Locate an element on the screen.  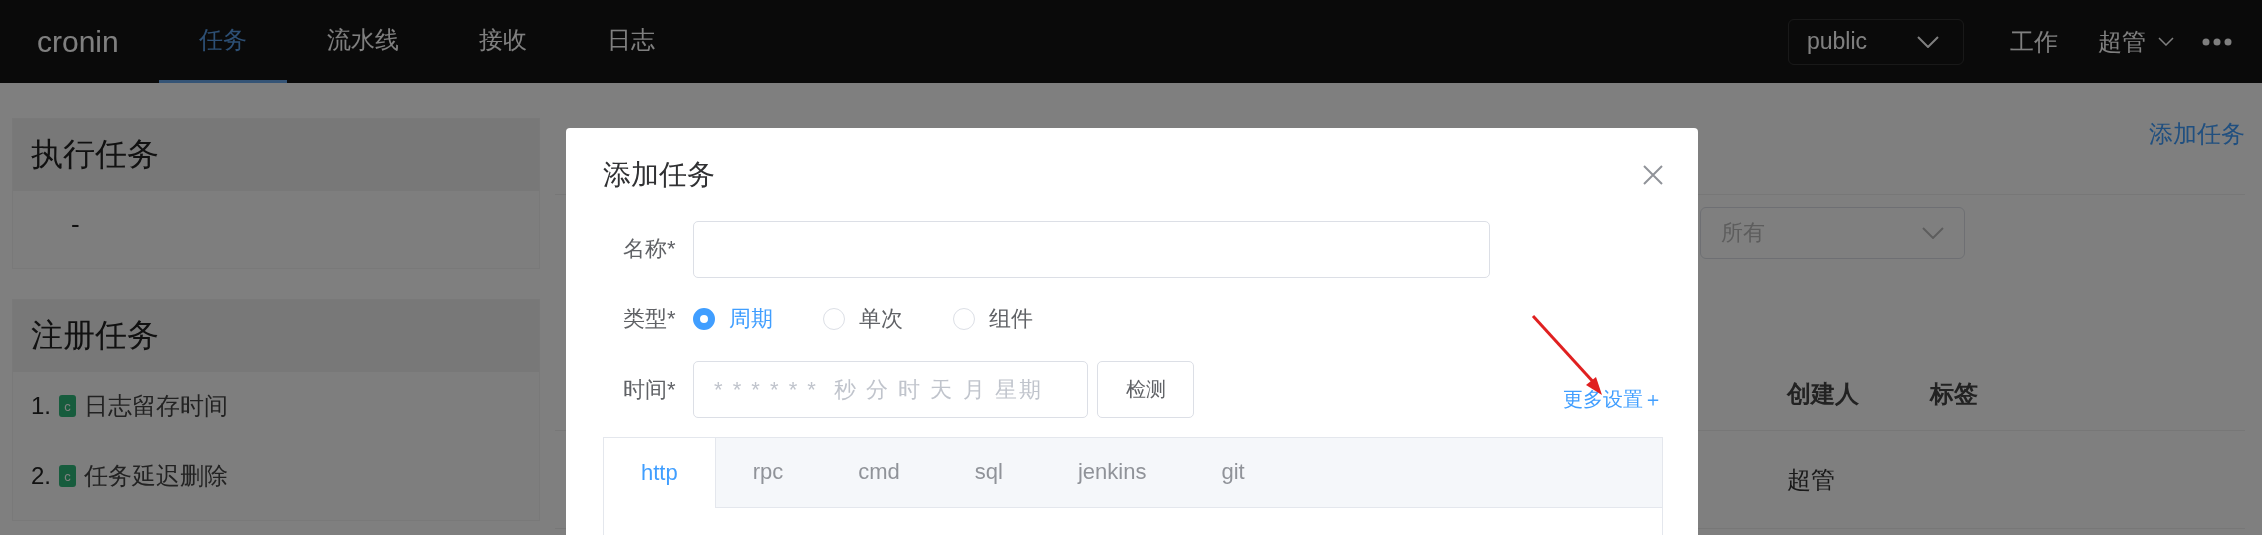
card-title: 执行任务 is located at coordinates (276, 155).